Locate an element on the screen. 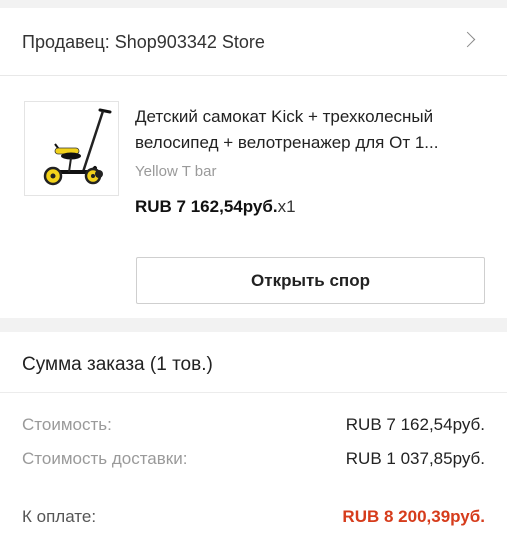 This screenshot has height=540, width=507. total-label: К оплате: is located at coordinates (59, 516).